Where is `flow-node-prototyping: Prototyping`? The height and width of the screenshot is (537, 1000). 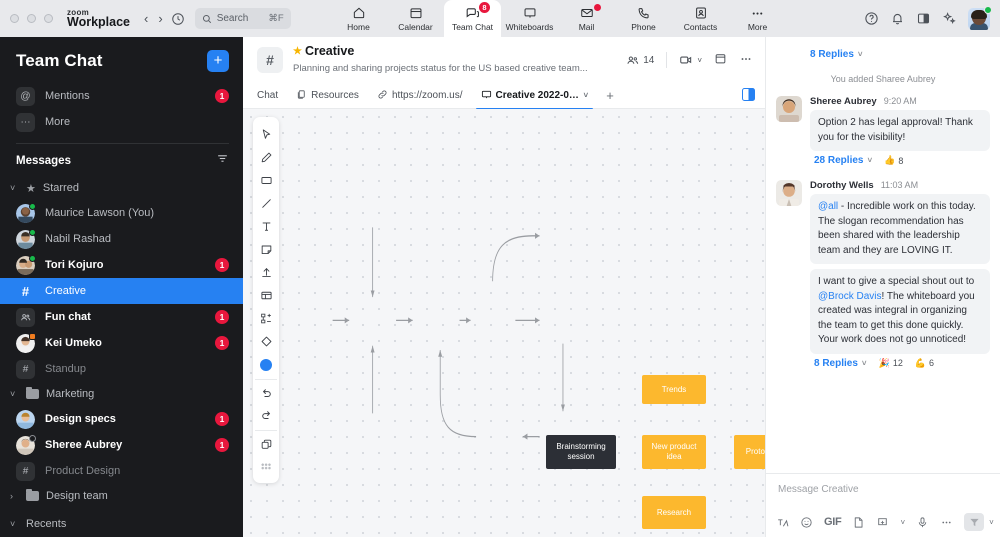
flow-node-prototyping: Prototyping is located at coordinates (749, 452).